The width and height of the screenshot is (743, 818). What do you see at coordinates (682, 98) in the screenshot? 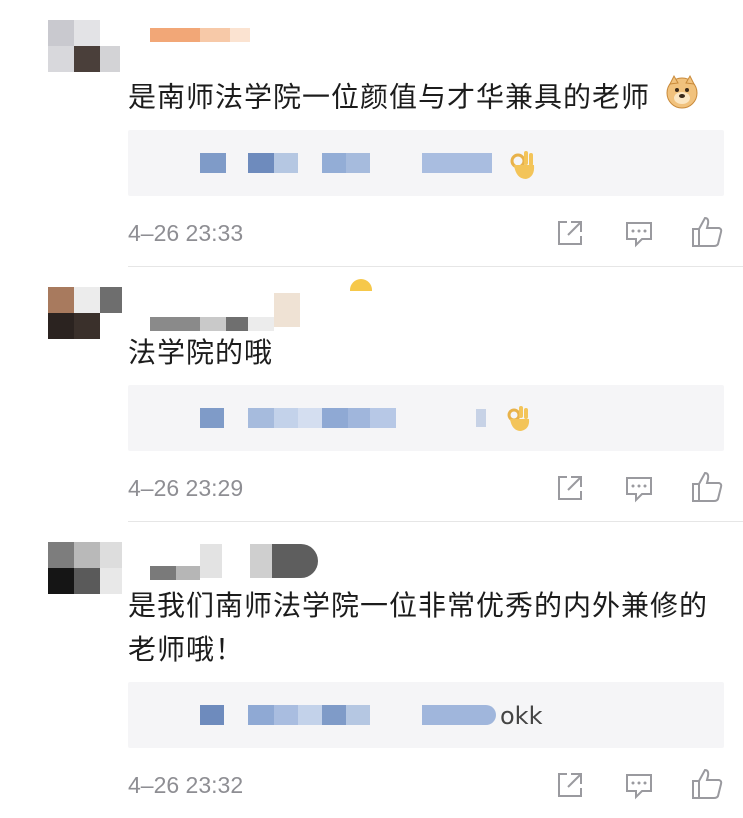
I see `doge-emoji-icon` at bounding box center [682, 98].